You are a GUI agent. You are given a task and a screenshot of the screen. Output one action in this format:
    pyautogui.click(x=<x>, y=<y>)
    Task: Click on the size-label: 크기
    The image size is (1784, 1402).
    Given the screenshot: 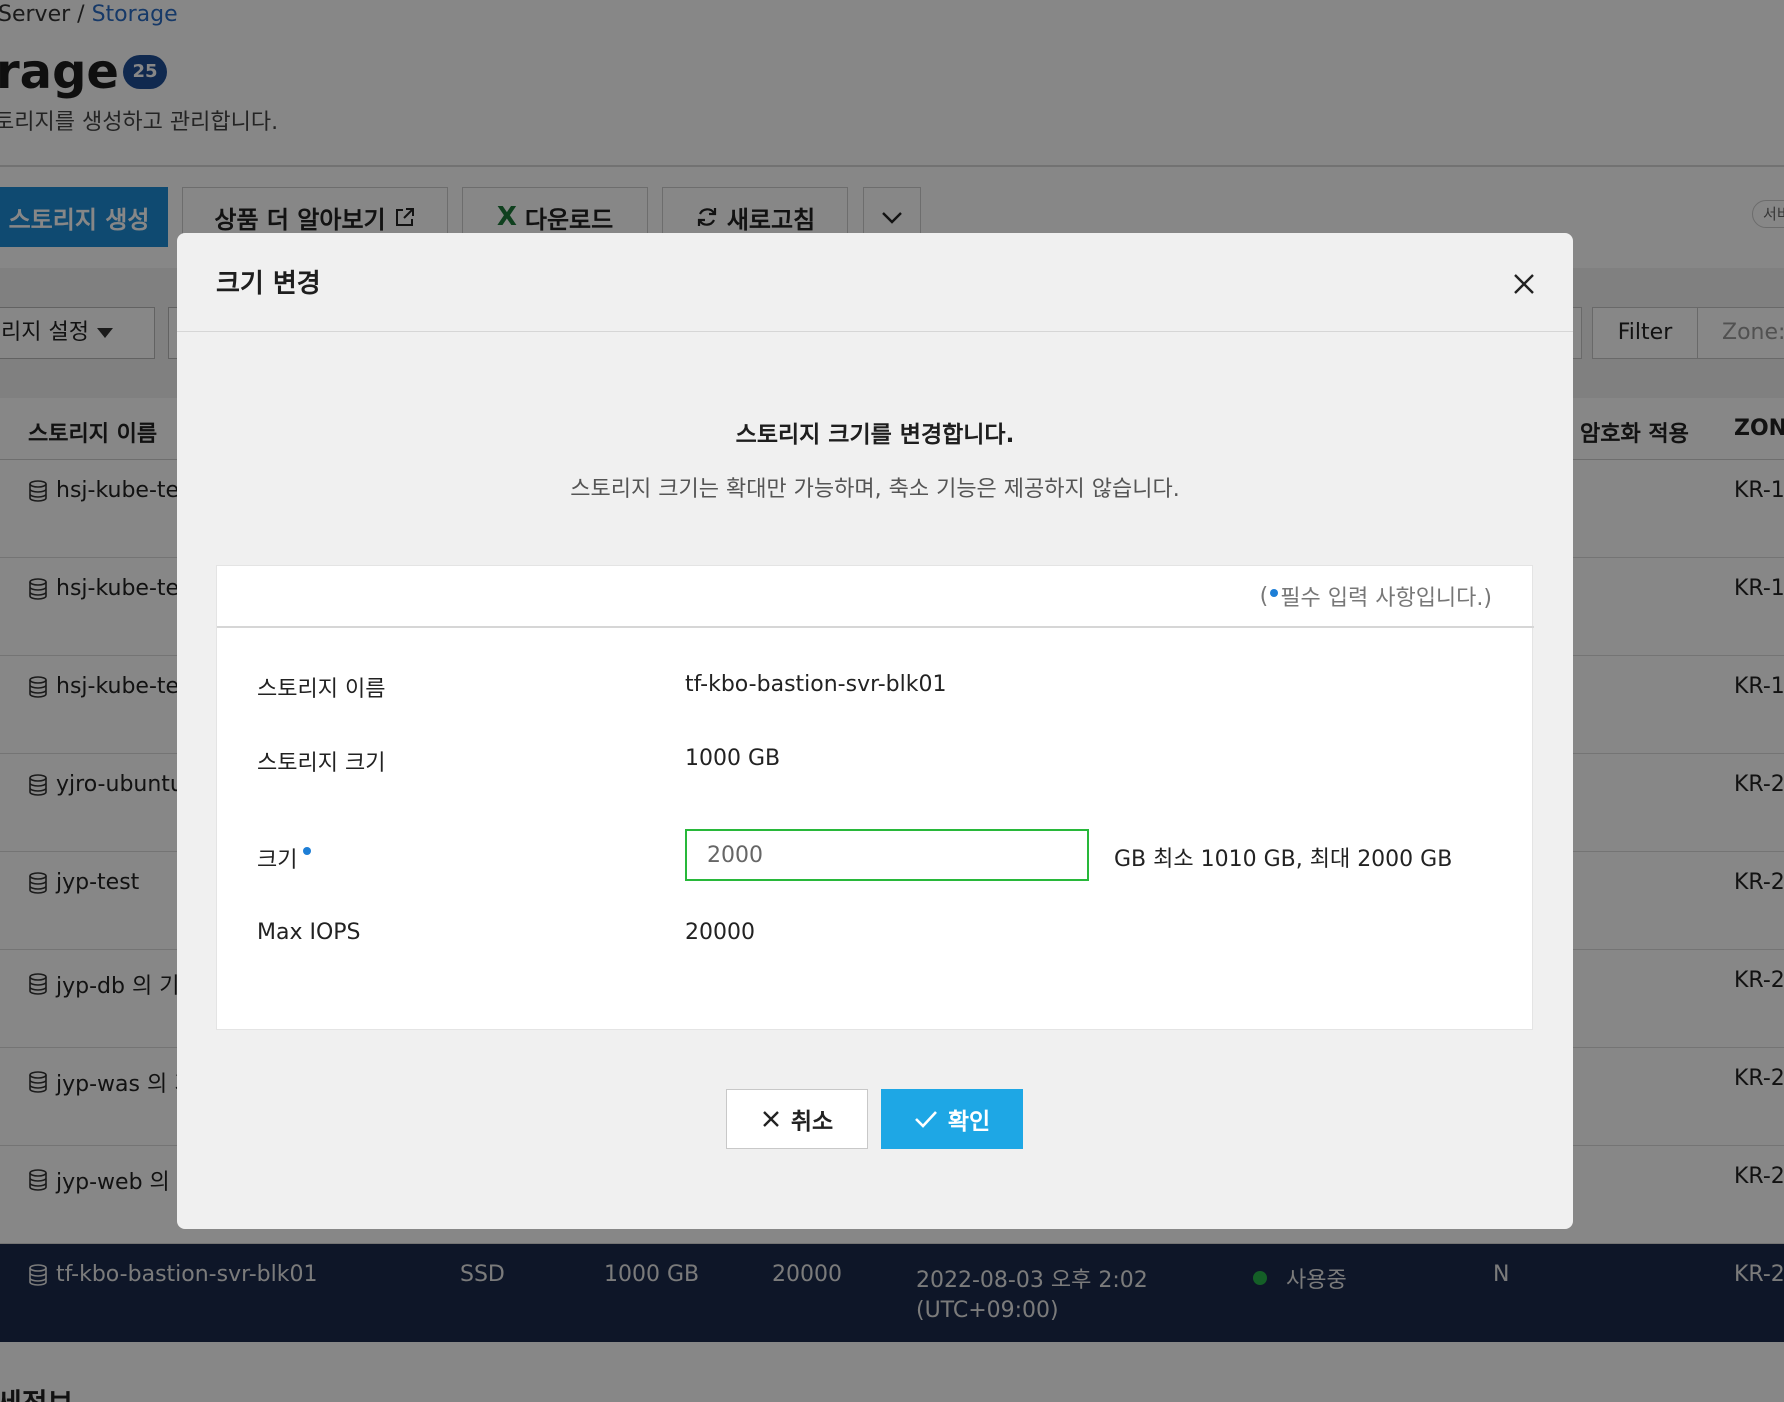 What is the action you would take?
    pyautogui.click(x=284, y=858)
    